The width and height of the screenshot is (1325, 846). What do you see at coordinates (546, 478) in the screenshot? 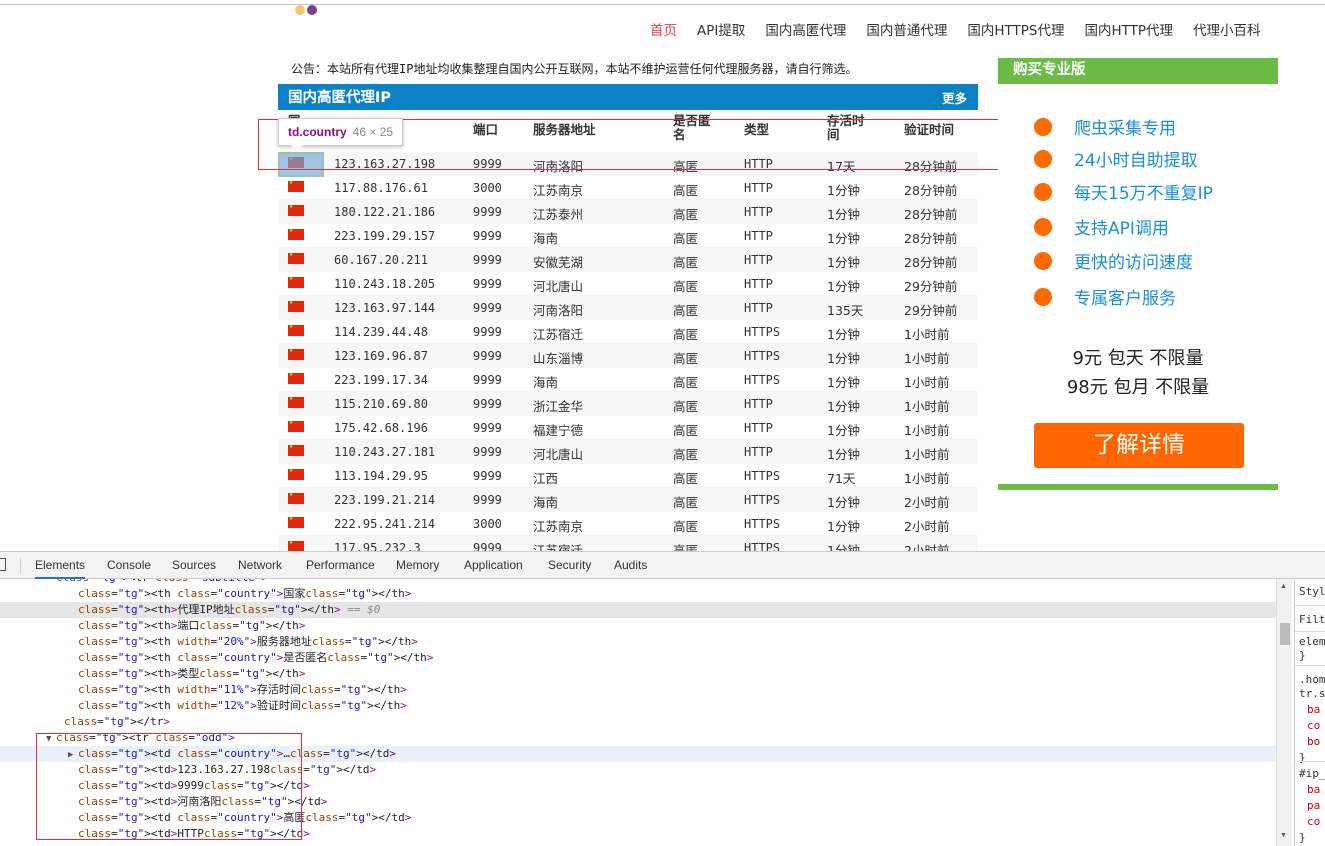
I see `cell-address: 江西` at bounding box center [546, 478].